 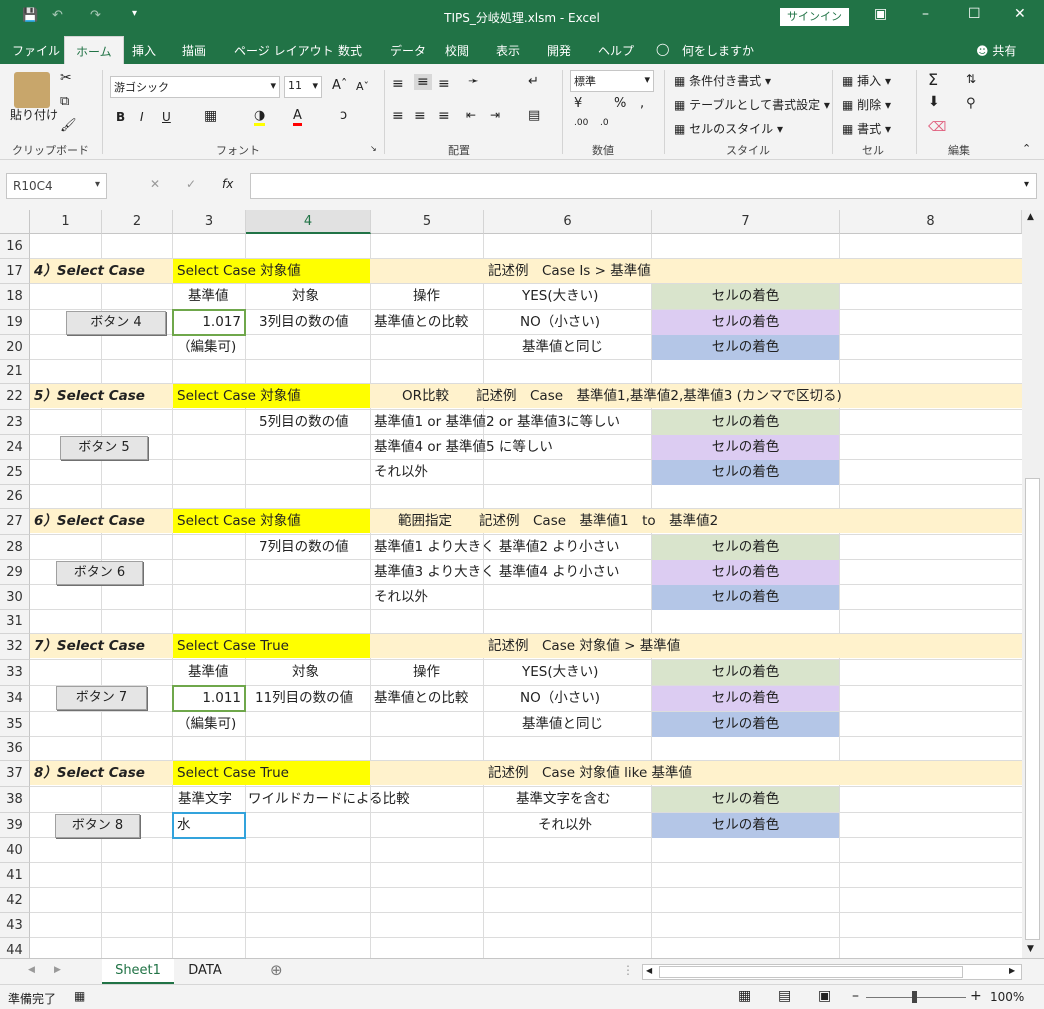 What do you see at coordinates (339, 85) in the screenshot?
I see `grow-font-icon: Aˆ` at bounding box center [339, 85].